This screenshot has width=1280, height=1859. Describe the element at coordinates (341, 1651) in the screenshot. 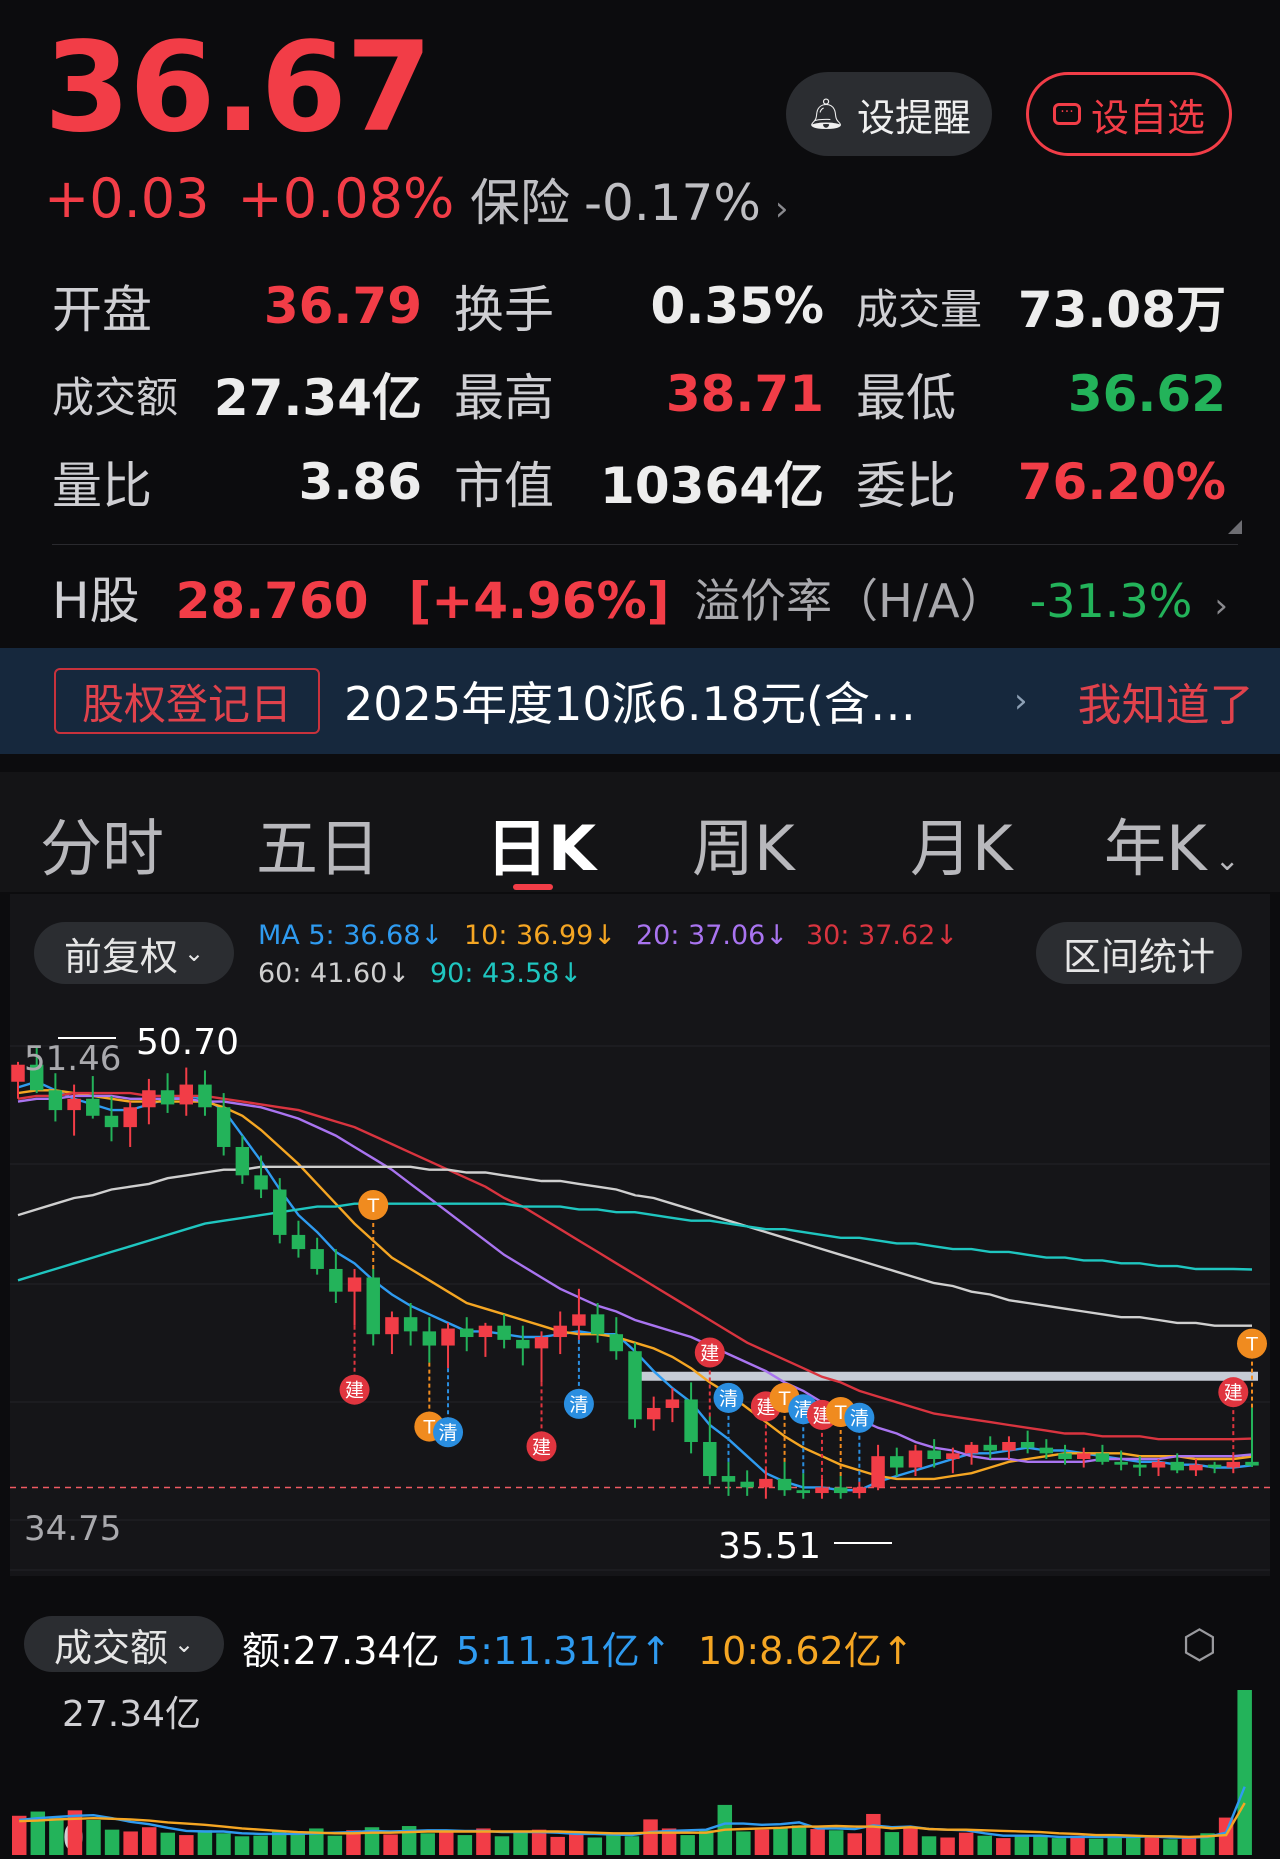

I see `volume-amount: 额:27.34亿` at that location.